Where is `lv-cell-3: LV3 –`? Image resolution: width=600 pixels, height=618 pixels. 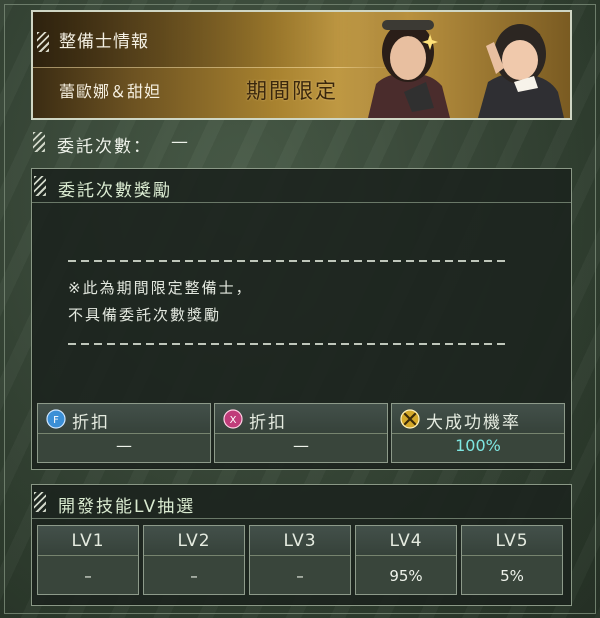 lv-cell-3: LV3 – is located at coordinates (300, 560).